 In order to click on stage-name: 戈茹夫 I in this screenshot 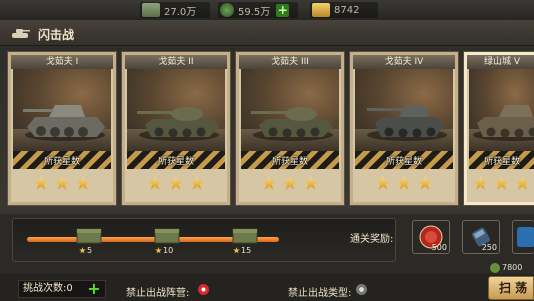, I will do `click(62, 62)`.